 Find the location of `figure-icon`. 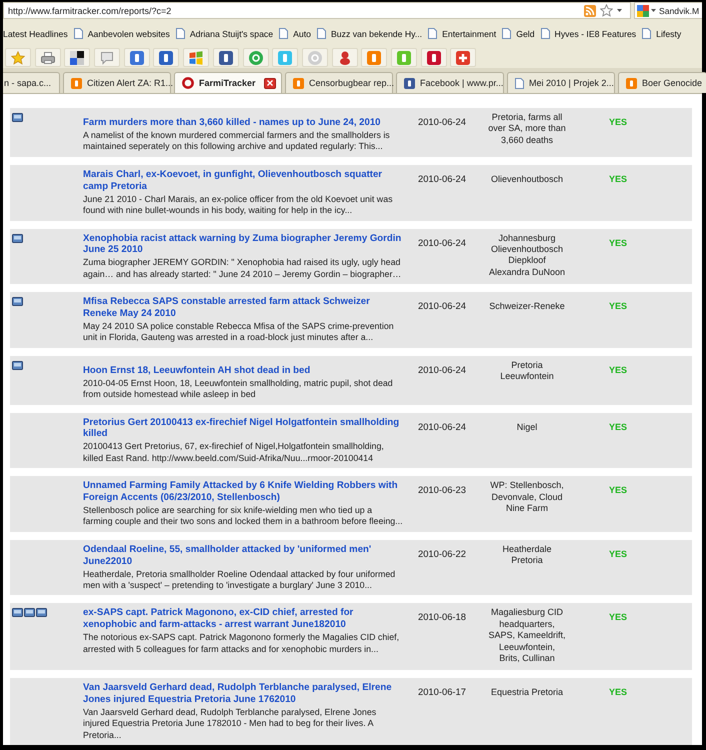

figure-icon is located at coordinates (345, 57).